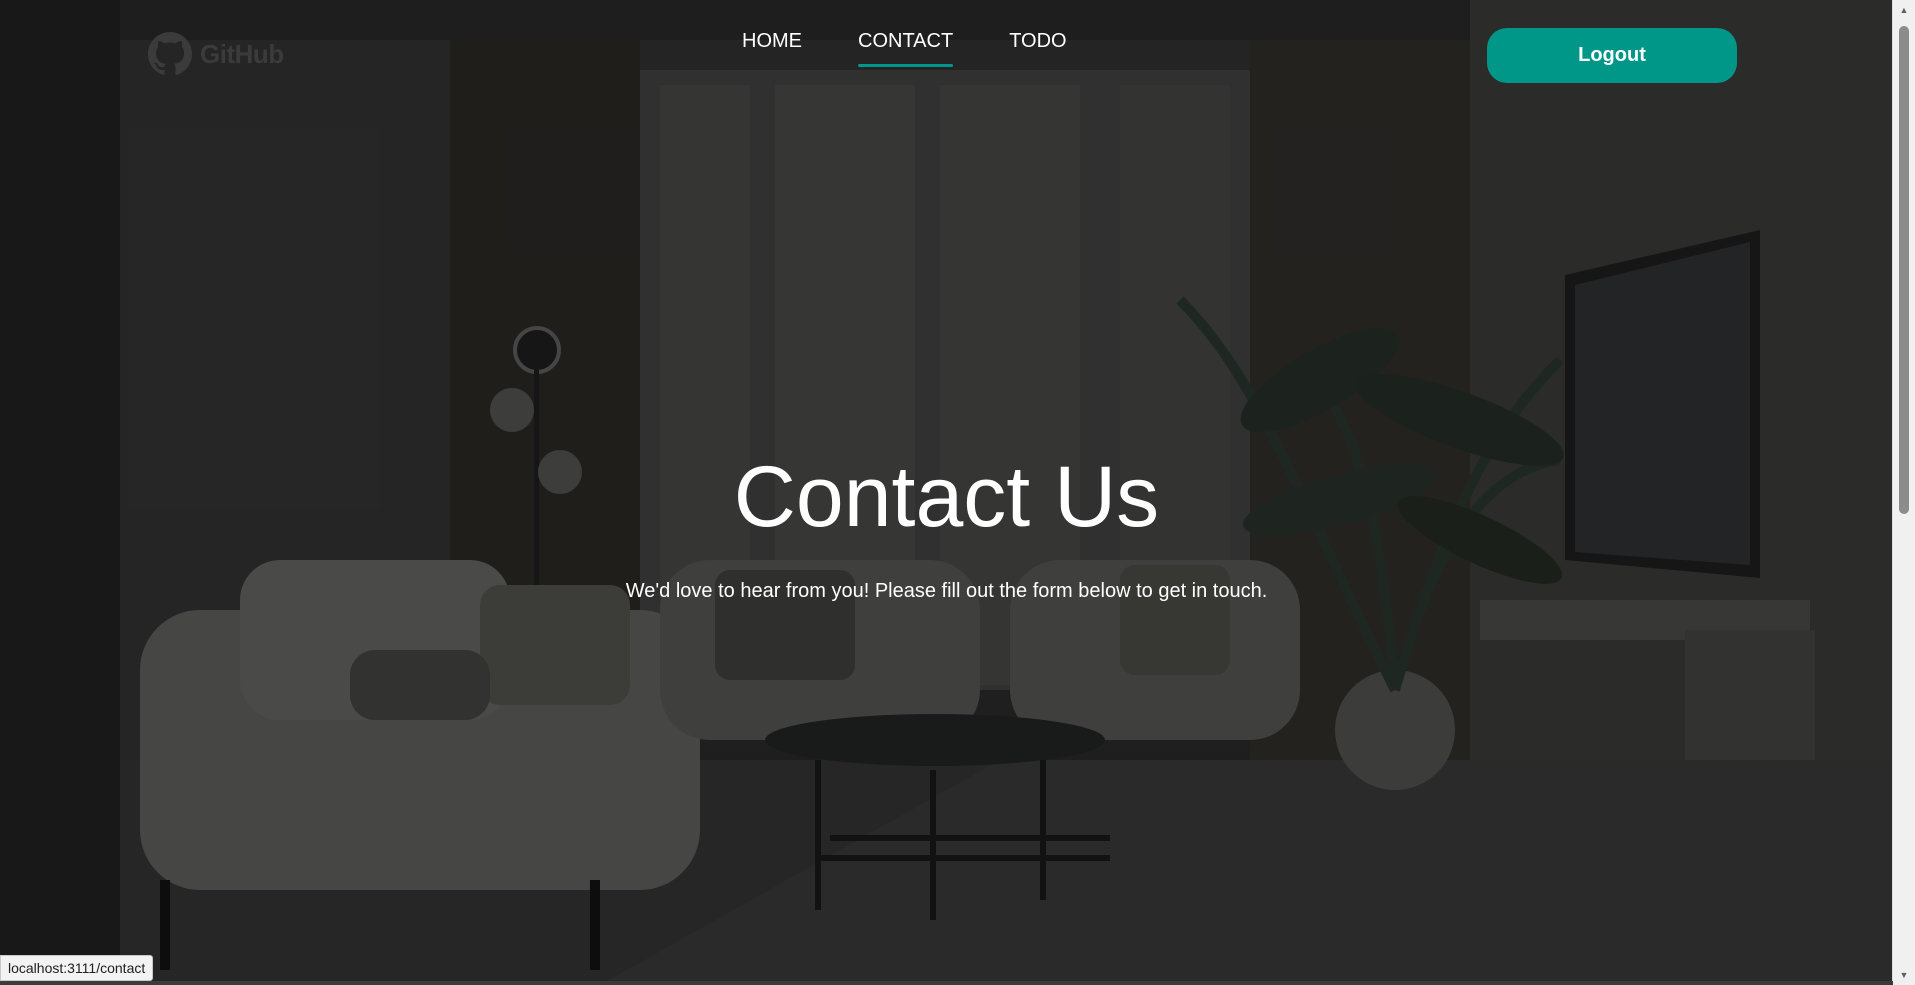  What do you see at coordinates (242, 53) in the screenshot?
I see `brand-label: GitHub` at bounding box center [242, 53].